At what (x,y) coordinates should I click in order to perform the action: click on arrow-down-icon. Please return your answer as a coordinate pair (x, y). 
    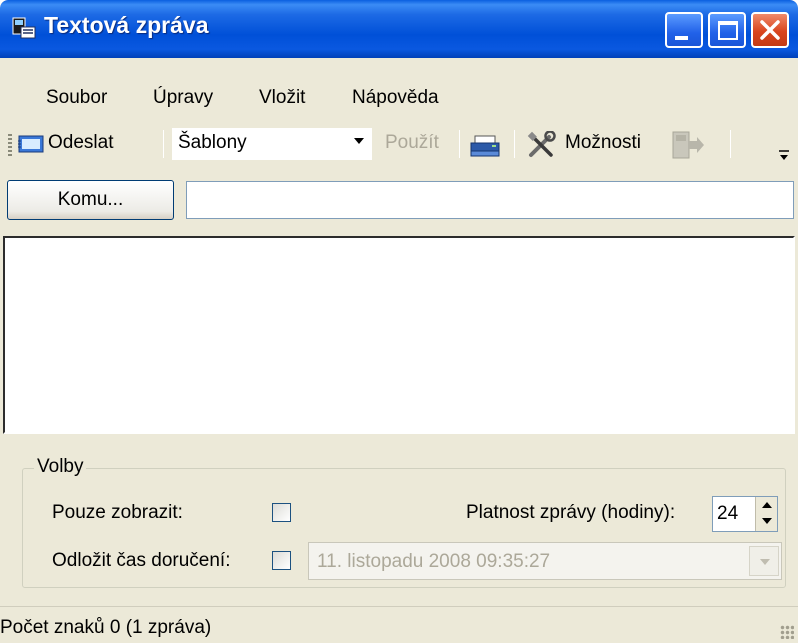
    Looking at the image, I should click on (767, 521).